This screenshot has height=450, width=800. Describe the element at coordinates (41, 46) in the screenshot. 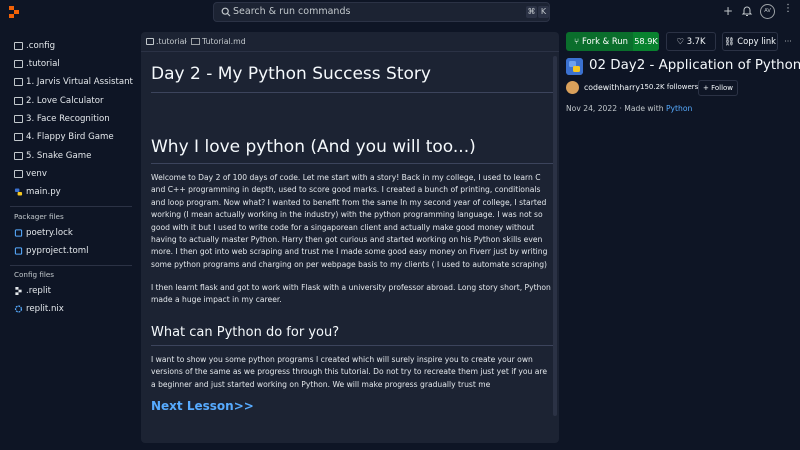

I see `file-item-label: .config` at that location.